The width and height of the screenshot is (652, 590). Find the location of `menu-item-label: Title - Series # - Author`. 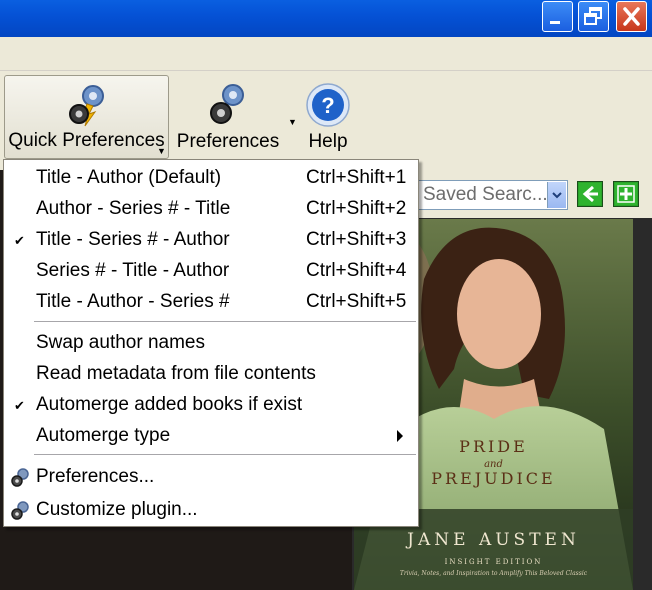

menu-item-label: Title - Series # - Author is located at coordinates (133, 239).